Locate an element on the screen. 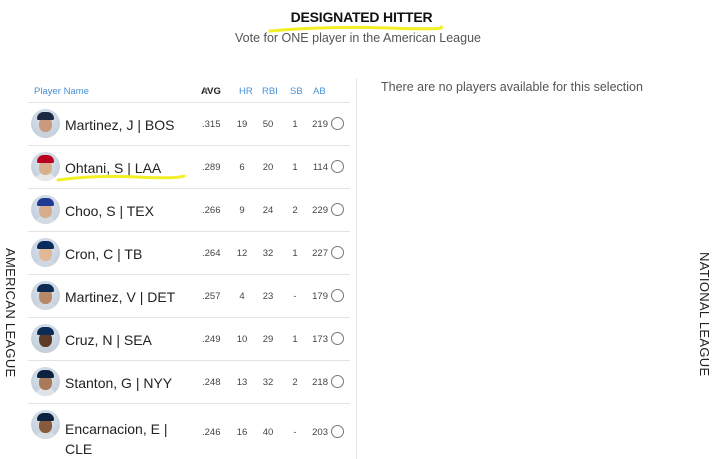 Image resolution: width=723 pixels, height=459 pixels. american-league-label: AMERICAN LEAGUE is located at coordinates (10, 313).